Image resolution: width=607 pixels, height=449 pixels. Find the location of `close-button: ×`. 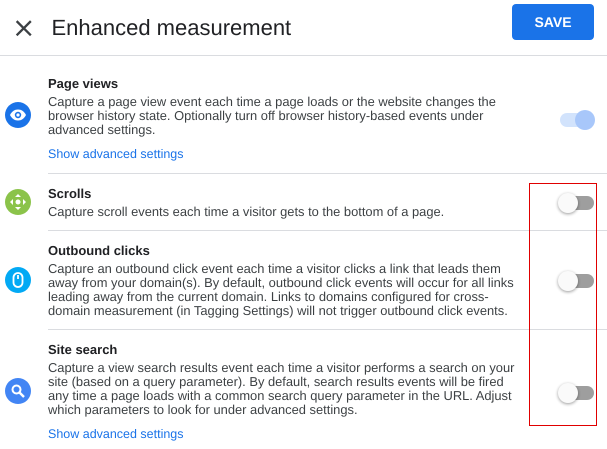

close-button: × is located at coordinates (24, 28).